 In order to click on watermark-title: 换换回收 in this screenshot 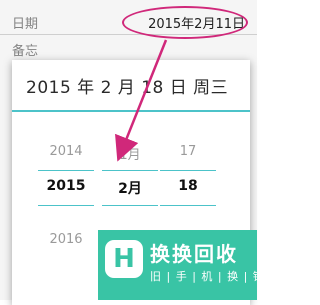, I will do `click(194, 254)`.